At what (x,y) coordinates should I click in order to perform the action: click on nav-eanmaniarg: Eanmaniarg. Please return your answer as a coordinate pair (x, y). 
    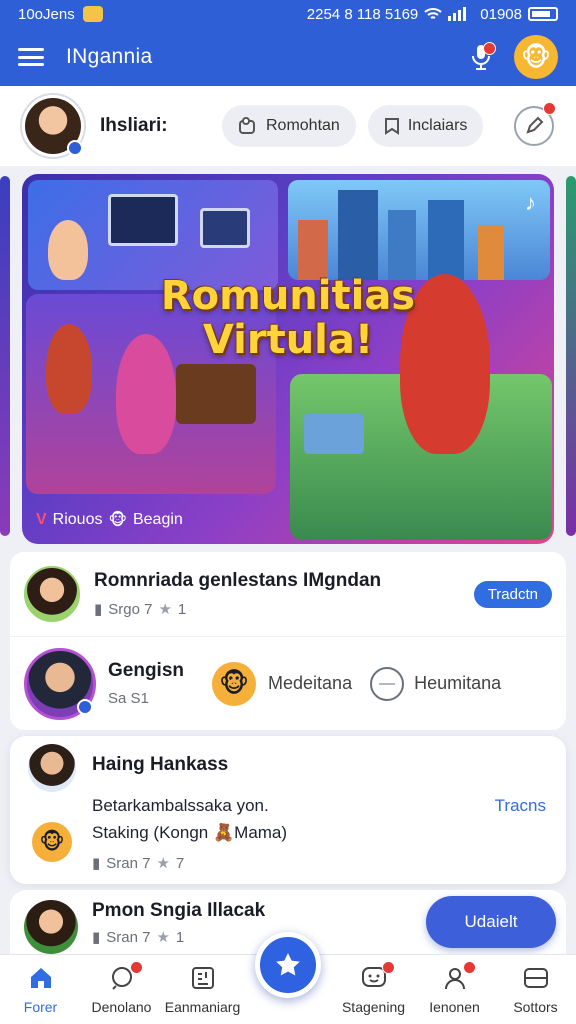
    Looking at the image, I should click on (202, 989).